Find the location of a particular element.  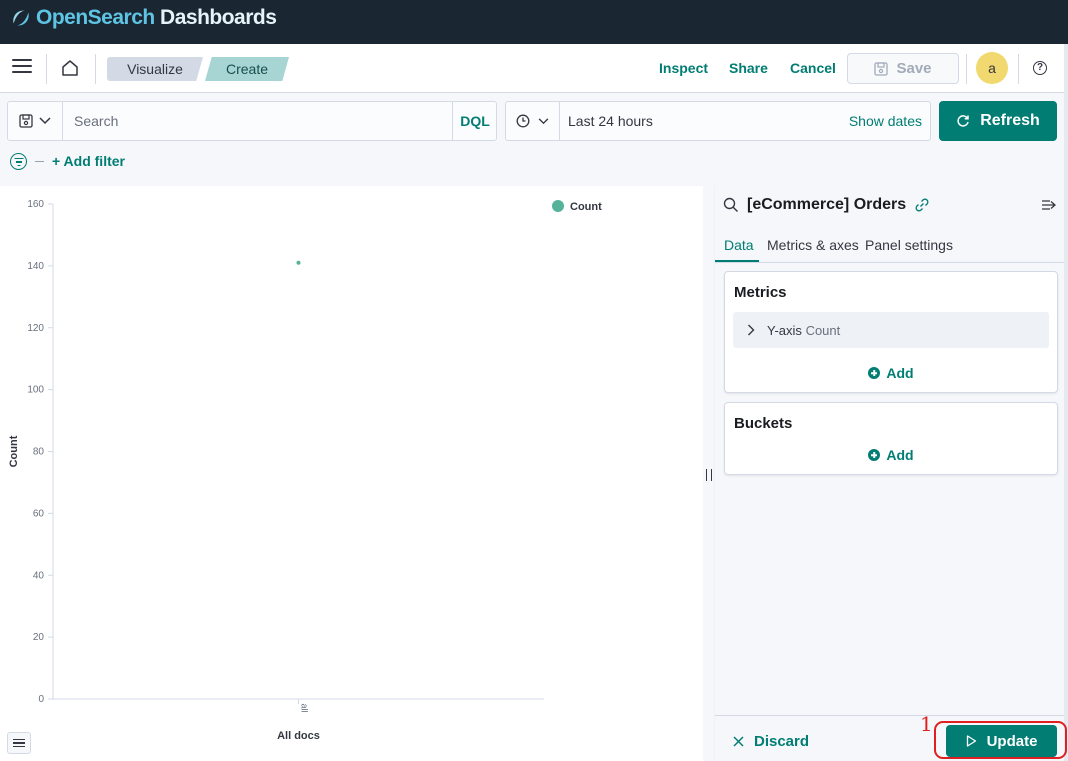

legend-swatch is located at coordinates (558, 206).